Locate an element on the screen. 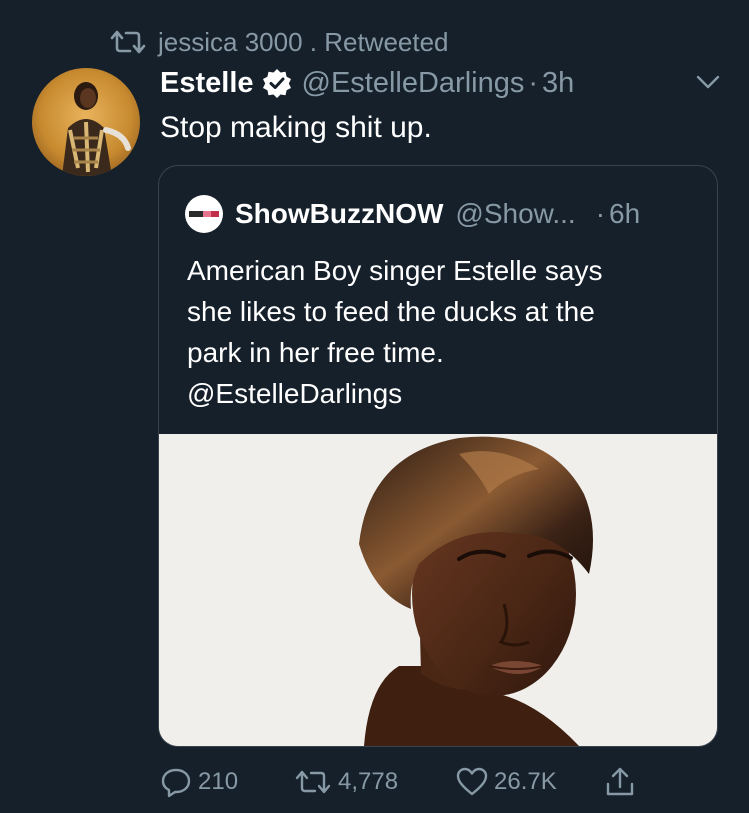 The image size is (749, 813). user-handle: @EstelleDarlings is located at coordinates (413, 83).